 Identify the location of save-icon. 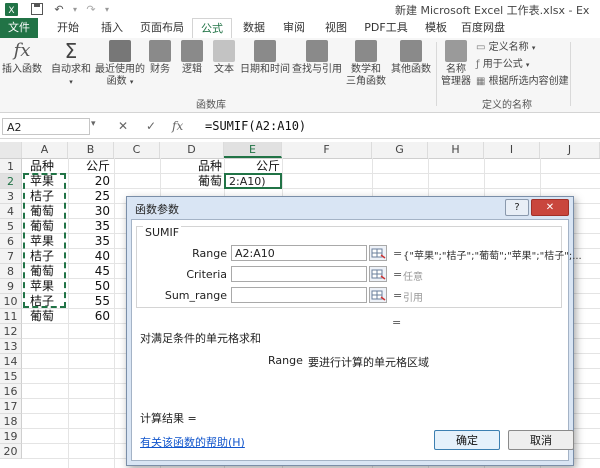
(37, 9).